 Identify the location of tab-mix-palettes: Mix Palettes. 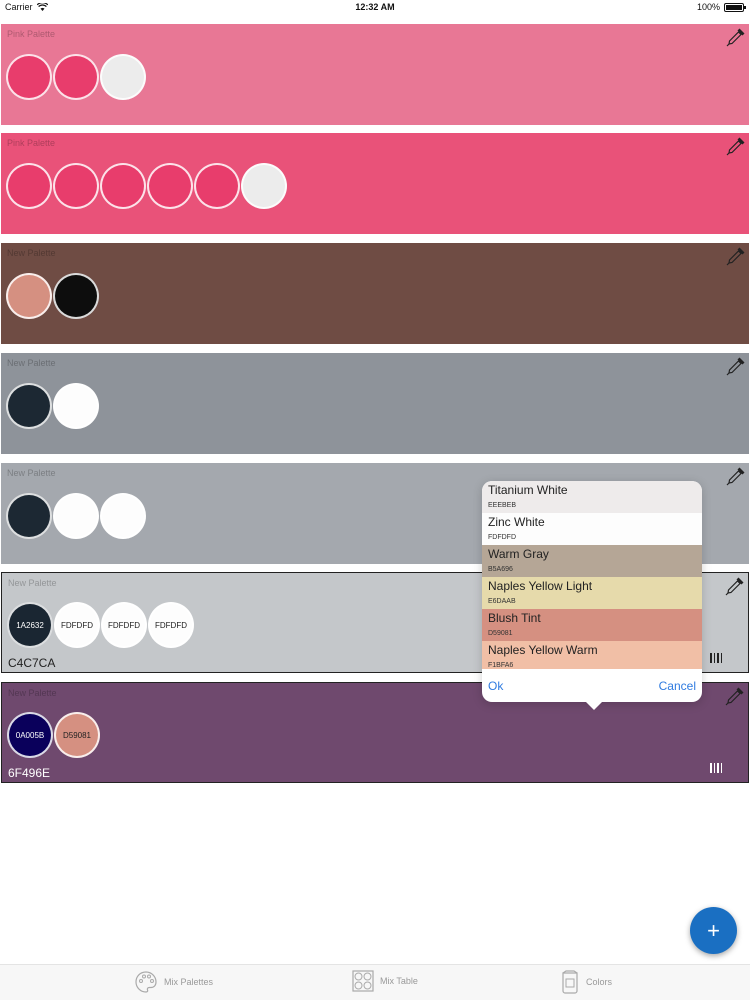
(173, 982).